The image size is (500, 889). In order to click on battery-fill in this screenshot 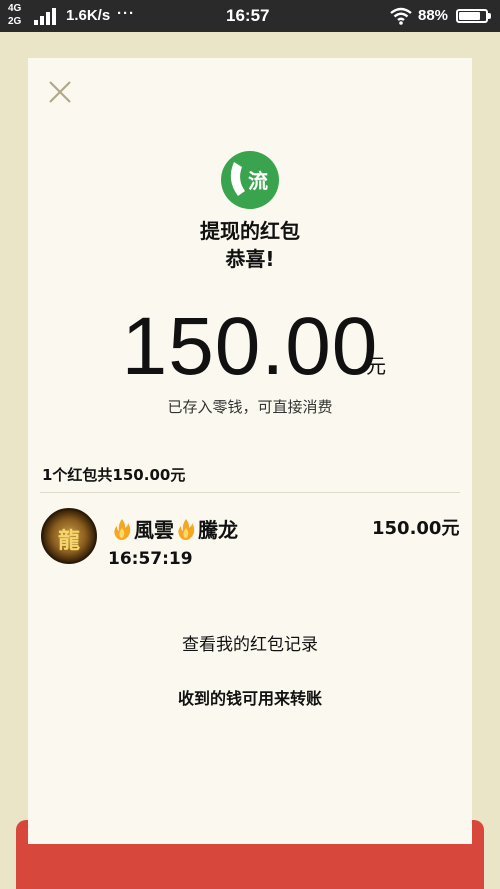, I will do `click(469, 16)`.